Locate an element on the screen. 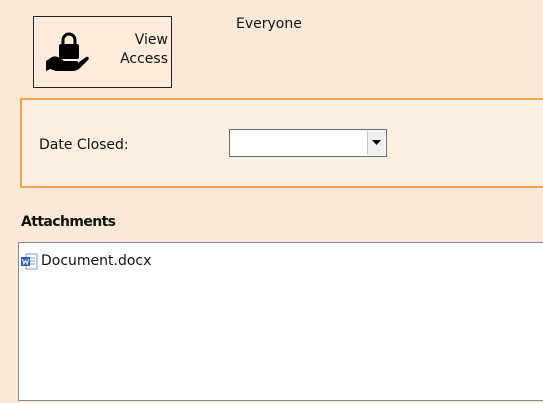  attachments-heading: Attachments is located at coordinates (68, 222).